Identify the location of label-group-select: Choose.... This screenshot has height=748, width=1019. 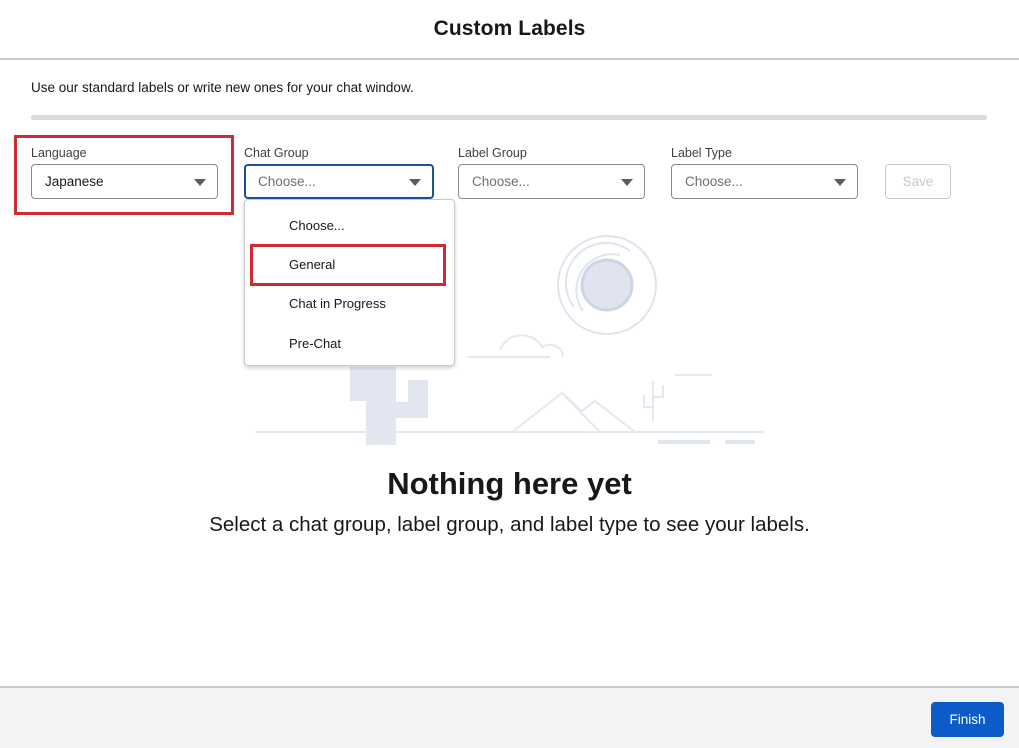
(551, 181).